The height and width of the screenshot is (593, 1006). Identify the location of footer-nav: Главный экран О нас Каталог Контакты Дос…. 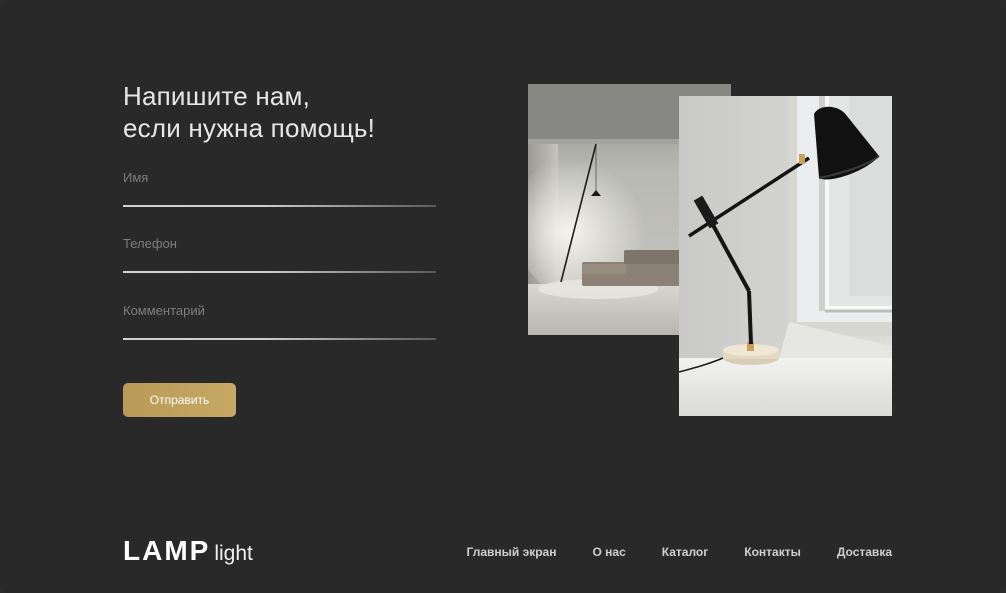
(680, 552).